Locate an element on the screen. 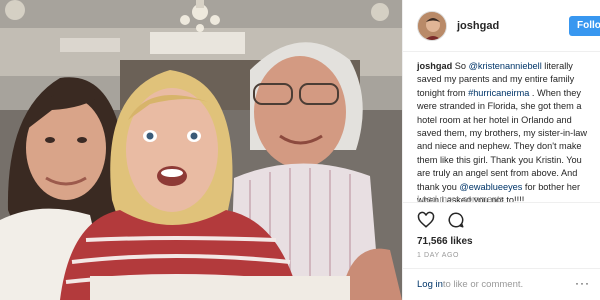 Image resolution: width=600 pixels, height=300 pixels. caption-username: joshgad is located at coordinates (434, 66).